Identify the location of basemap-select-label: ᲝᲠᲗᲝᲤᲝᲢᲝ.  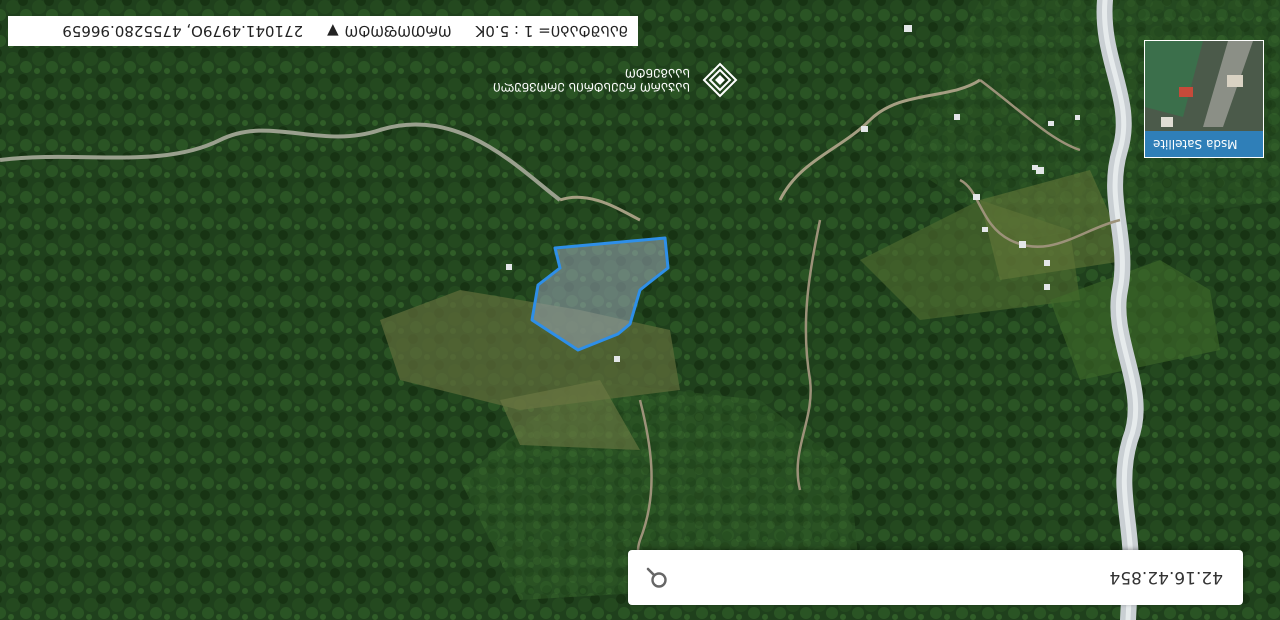
(398, 31).